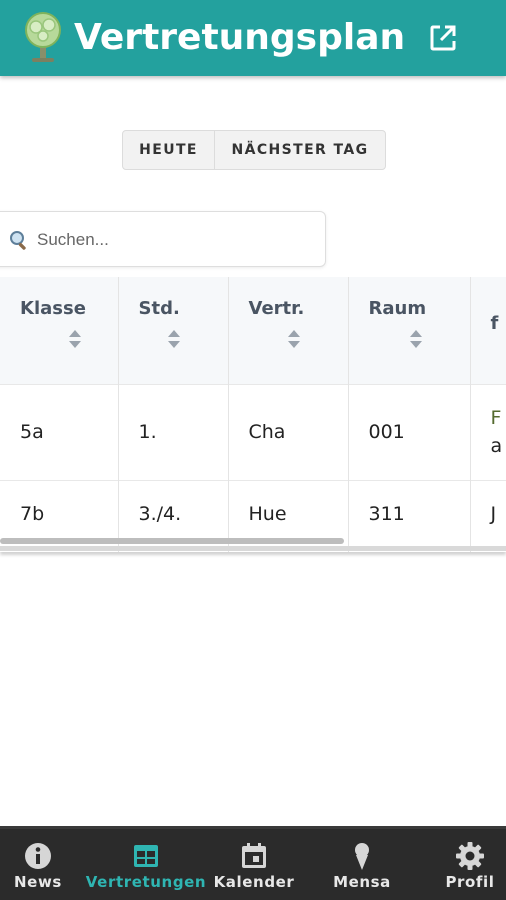  I want to click on table-header-row: Klasse Std. Vertr. Raum f, so click(253, 330).